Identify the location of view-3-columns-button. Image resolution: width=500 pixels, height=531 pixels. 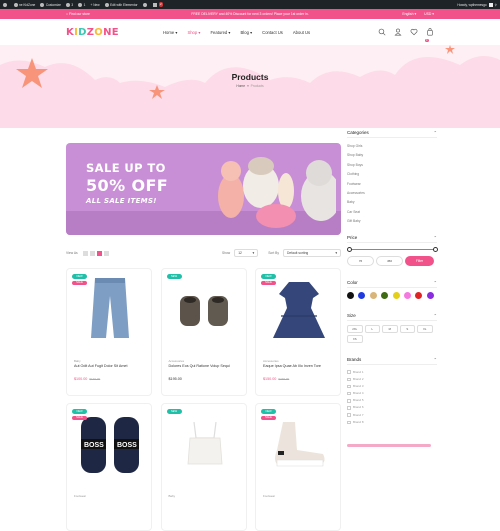
(92, 253).